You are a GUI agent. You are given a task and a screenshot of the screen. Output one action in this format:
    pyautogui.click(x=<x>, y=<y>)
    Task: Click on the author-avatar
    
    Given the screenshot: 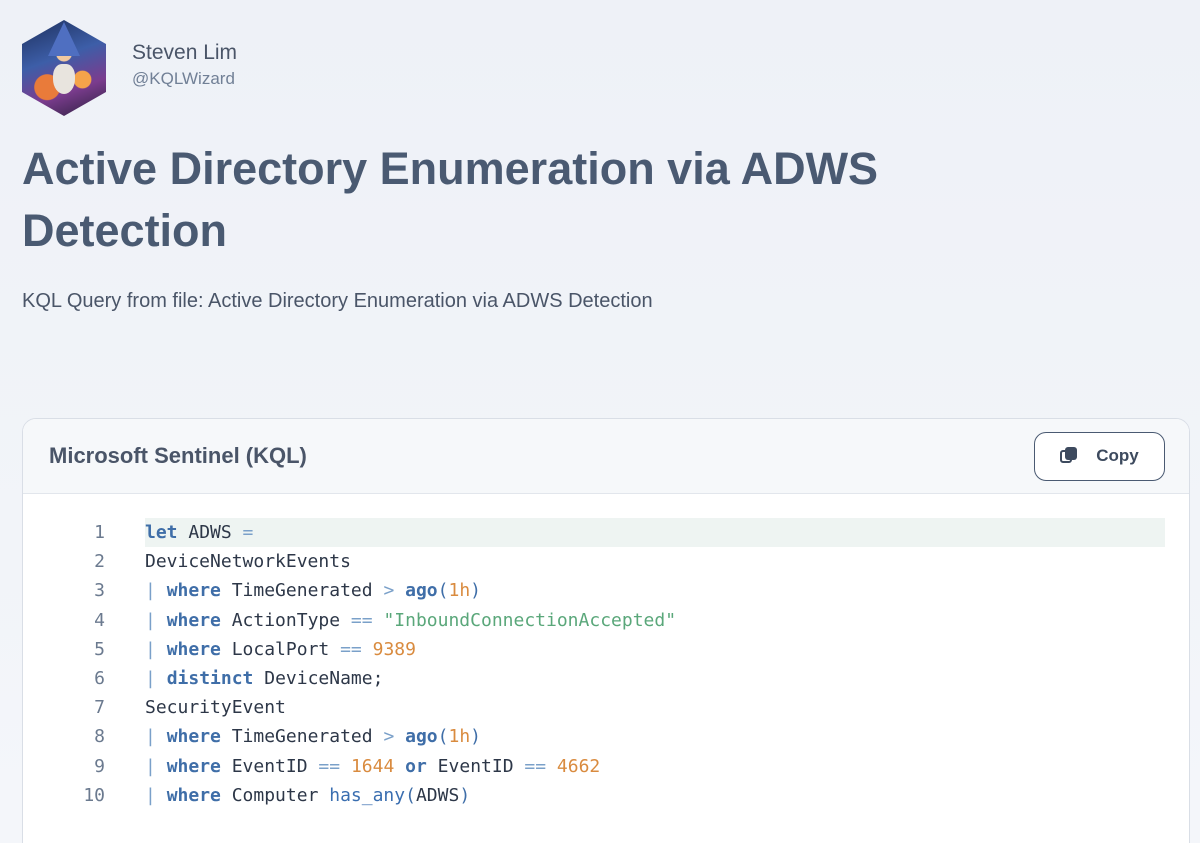 What is the action you would take?
    pyautogui.click(x=64, y=68)
    